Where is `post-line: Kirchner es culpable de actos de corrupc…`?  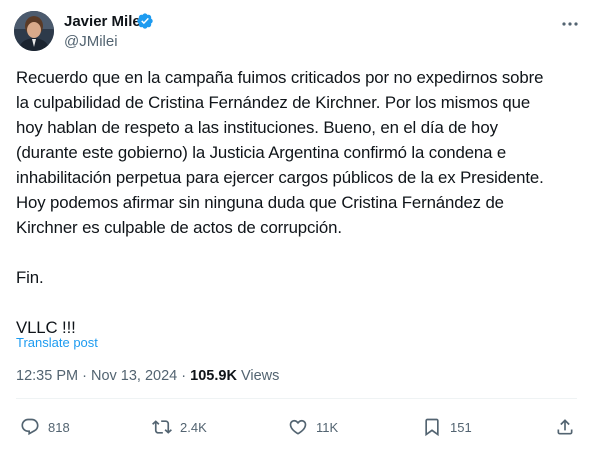 post-line: Kirchner es culpable de actos de corrupc… is located at coordinates (179, 227).